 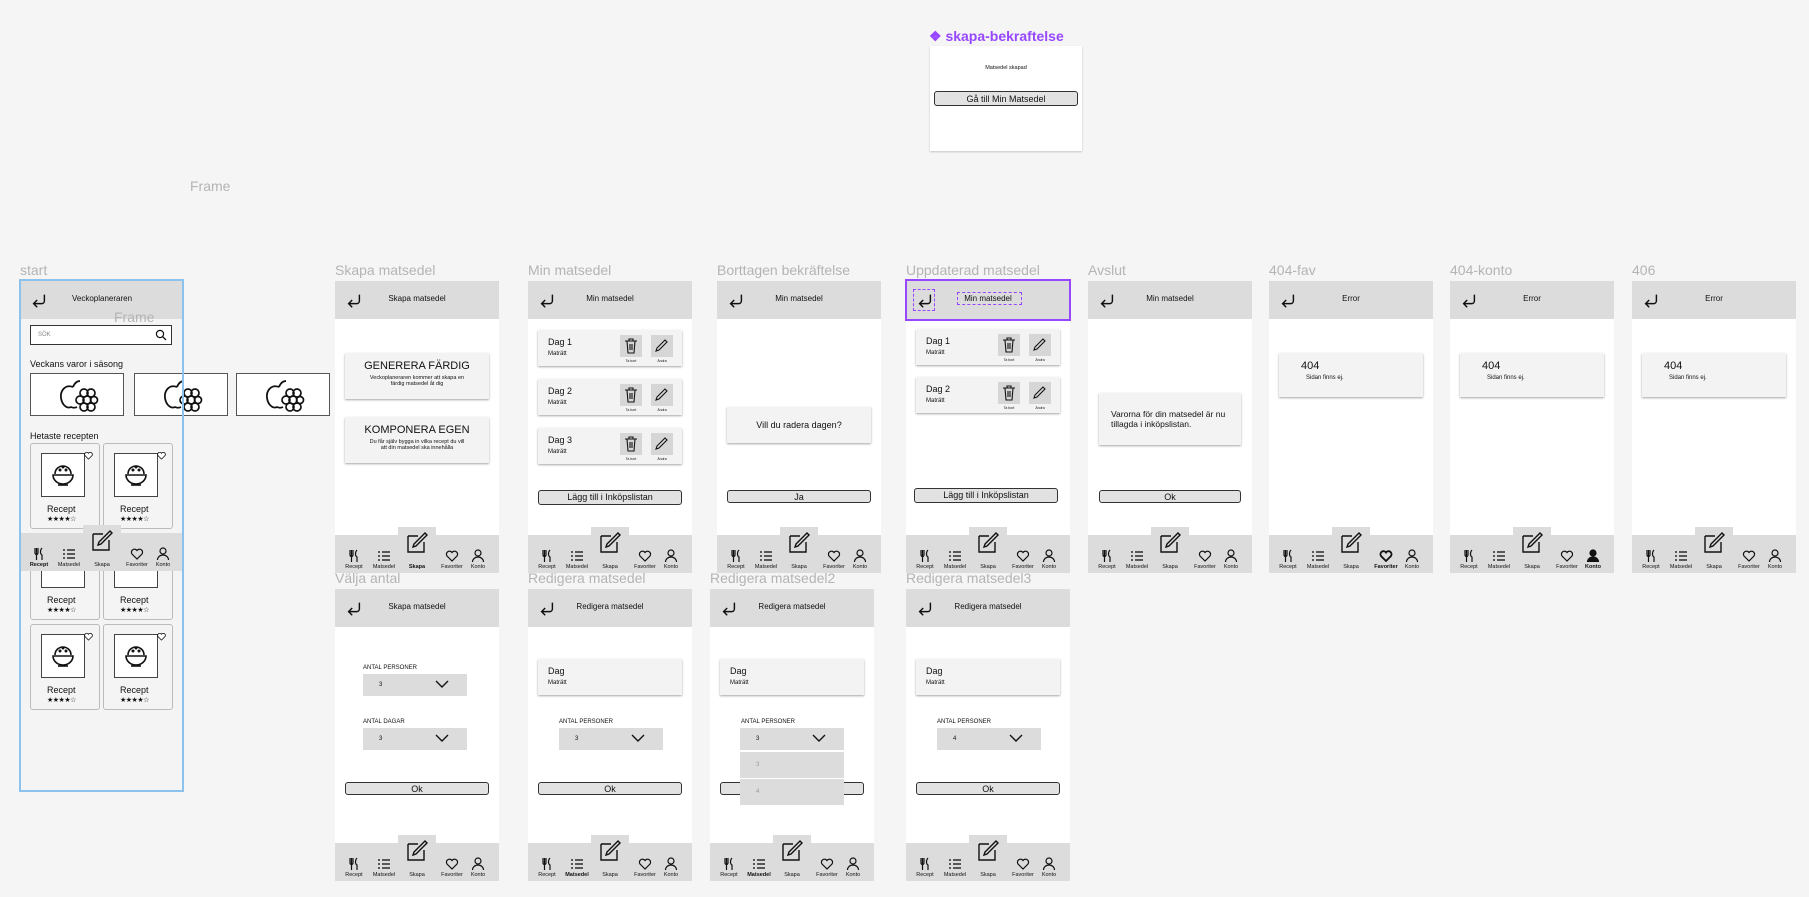 What do you see at coordinates (1643, 270) in the screenshot?
I see `frame-label: 406` at bounding box center [1643, 270].